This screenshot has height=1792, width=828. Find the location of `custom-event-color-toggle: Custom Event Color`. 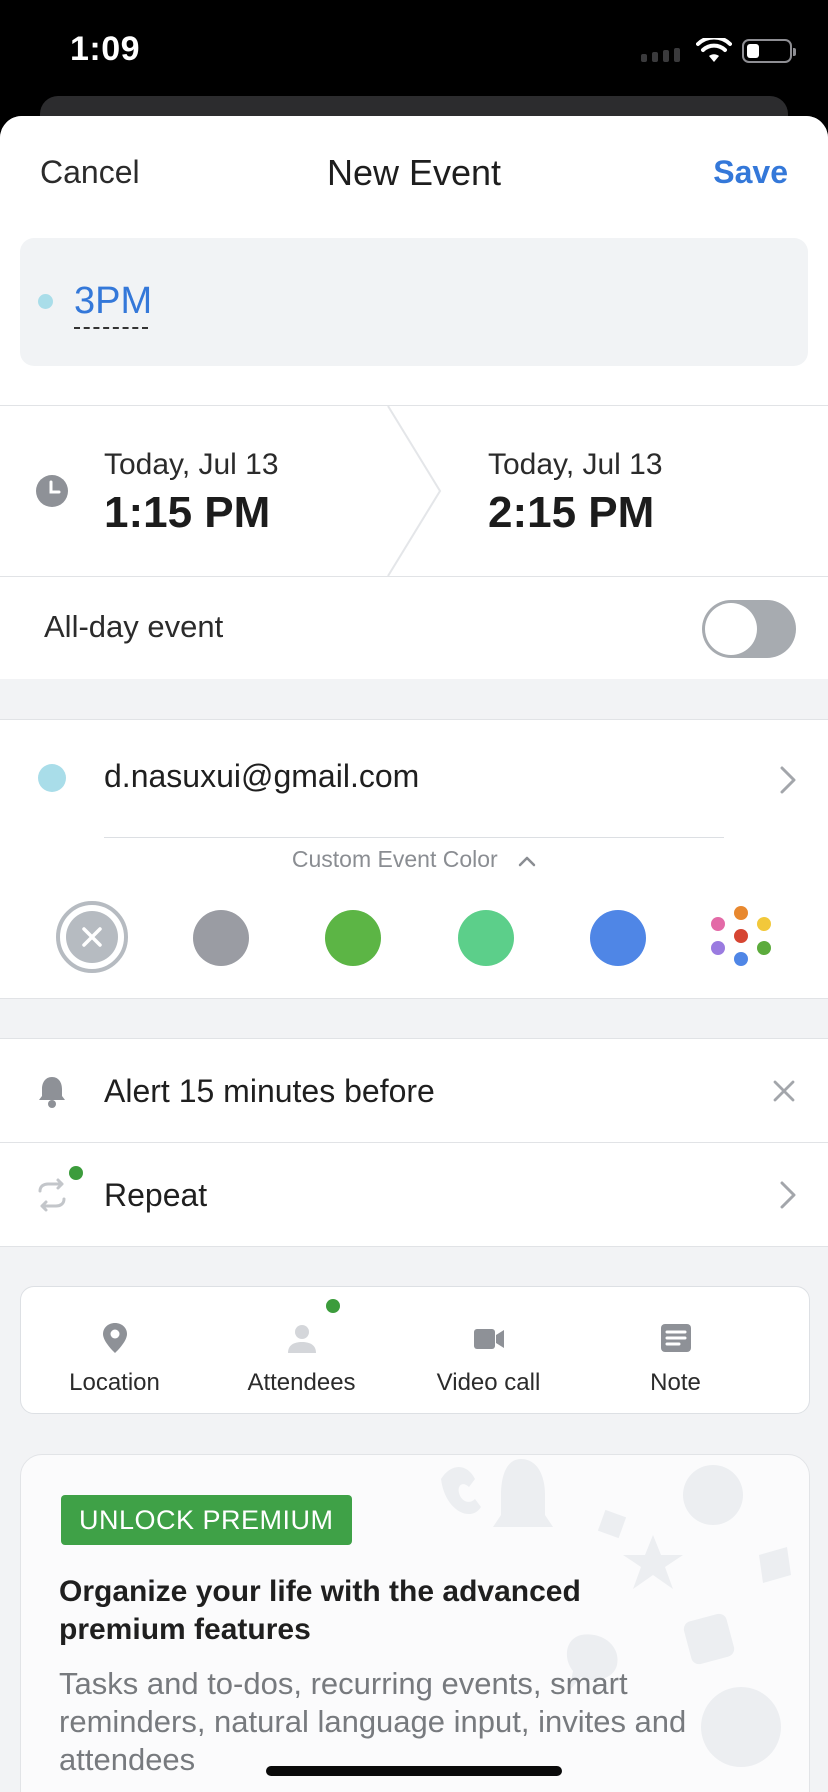

custom-event-color-toggle: Custom Event Color is located at coordinates (414, 859).